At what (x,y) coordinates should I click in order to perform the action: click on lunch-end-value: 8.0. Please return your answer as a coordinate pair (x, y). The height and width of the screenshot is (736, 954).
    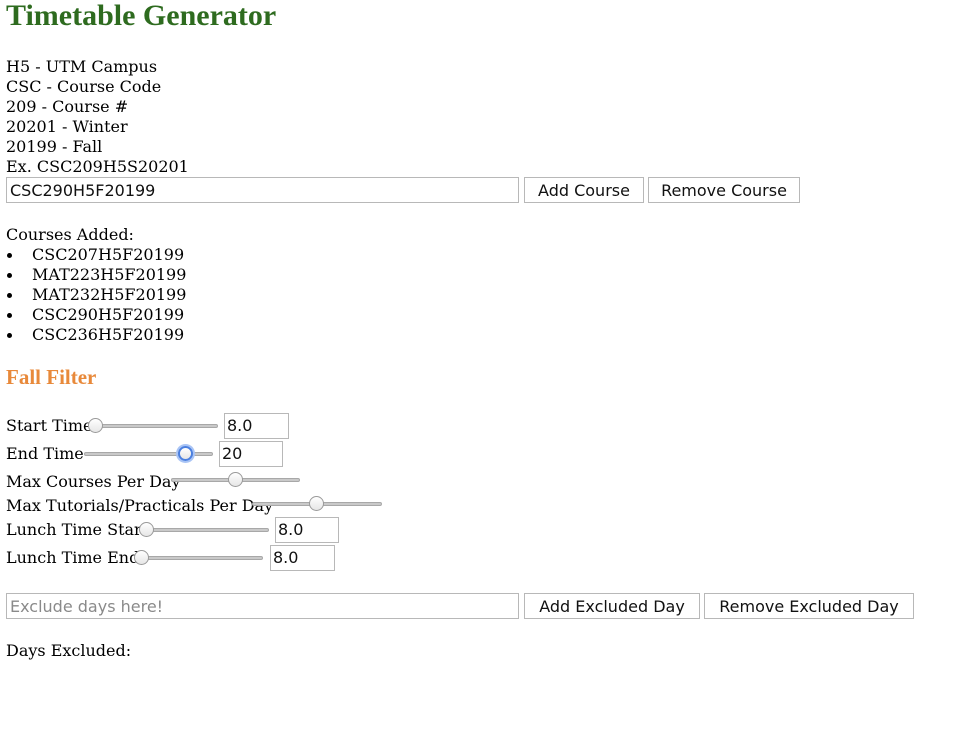
    Looking at the image, I should click on (302, 558).